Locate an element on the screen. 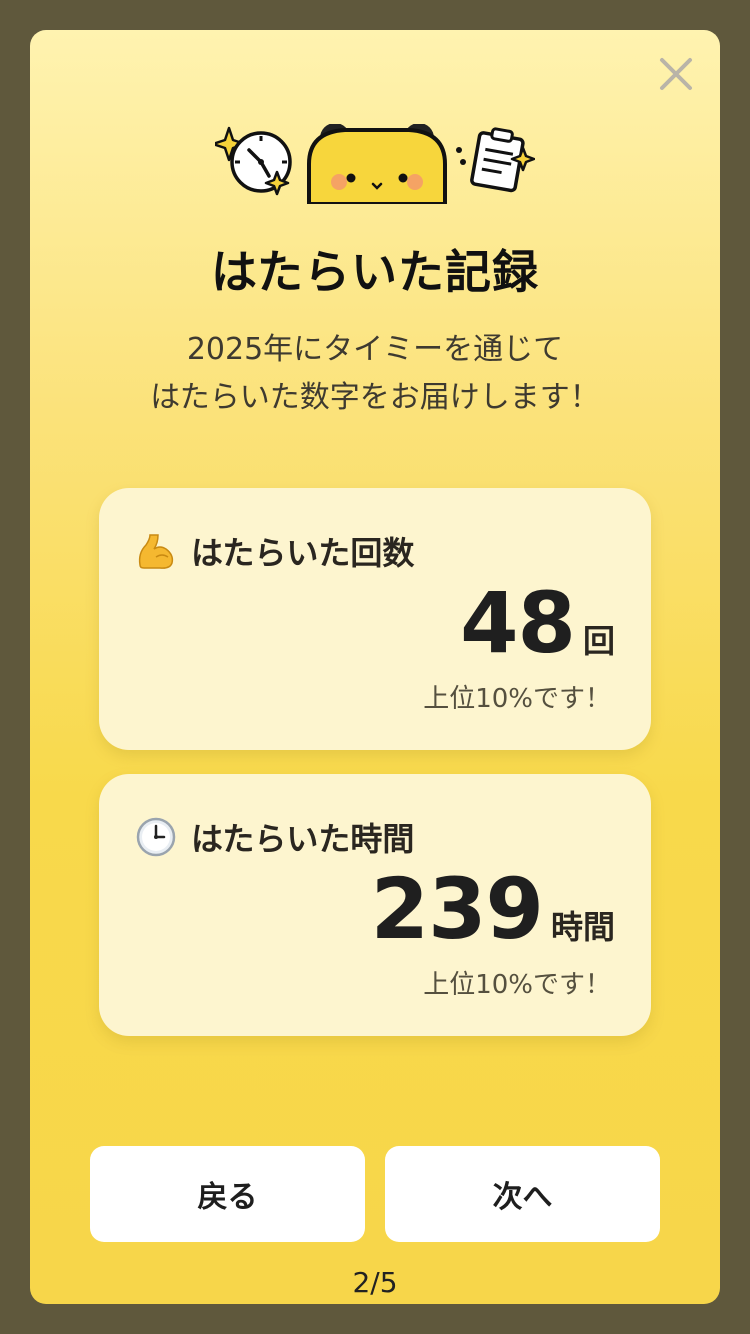 Image resolution: width=750 pixels, height=1334 pixels. subtitle: 2025年にタイミーを通じて はたらいた数字をお届けします！ is located at coordinates (375, 374).